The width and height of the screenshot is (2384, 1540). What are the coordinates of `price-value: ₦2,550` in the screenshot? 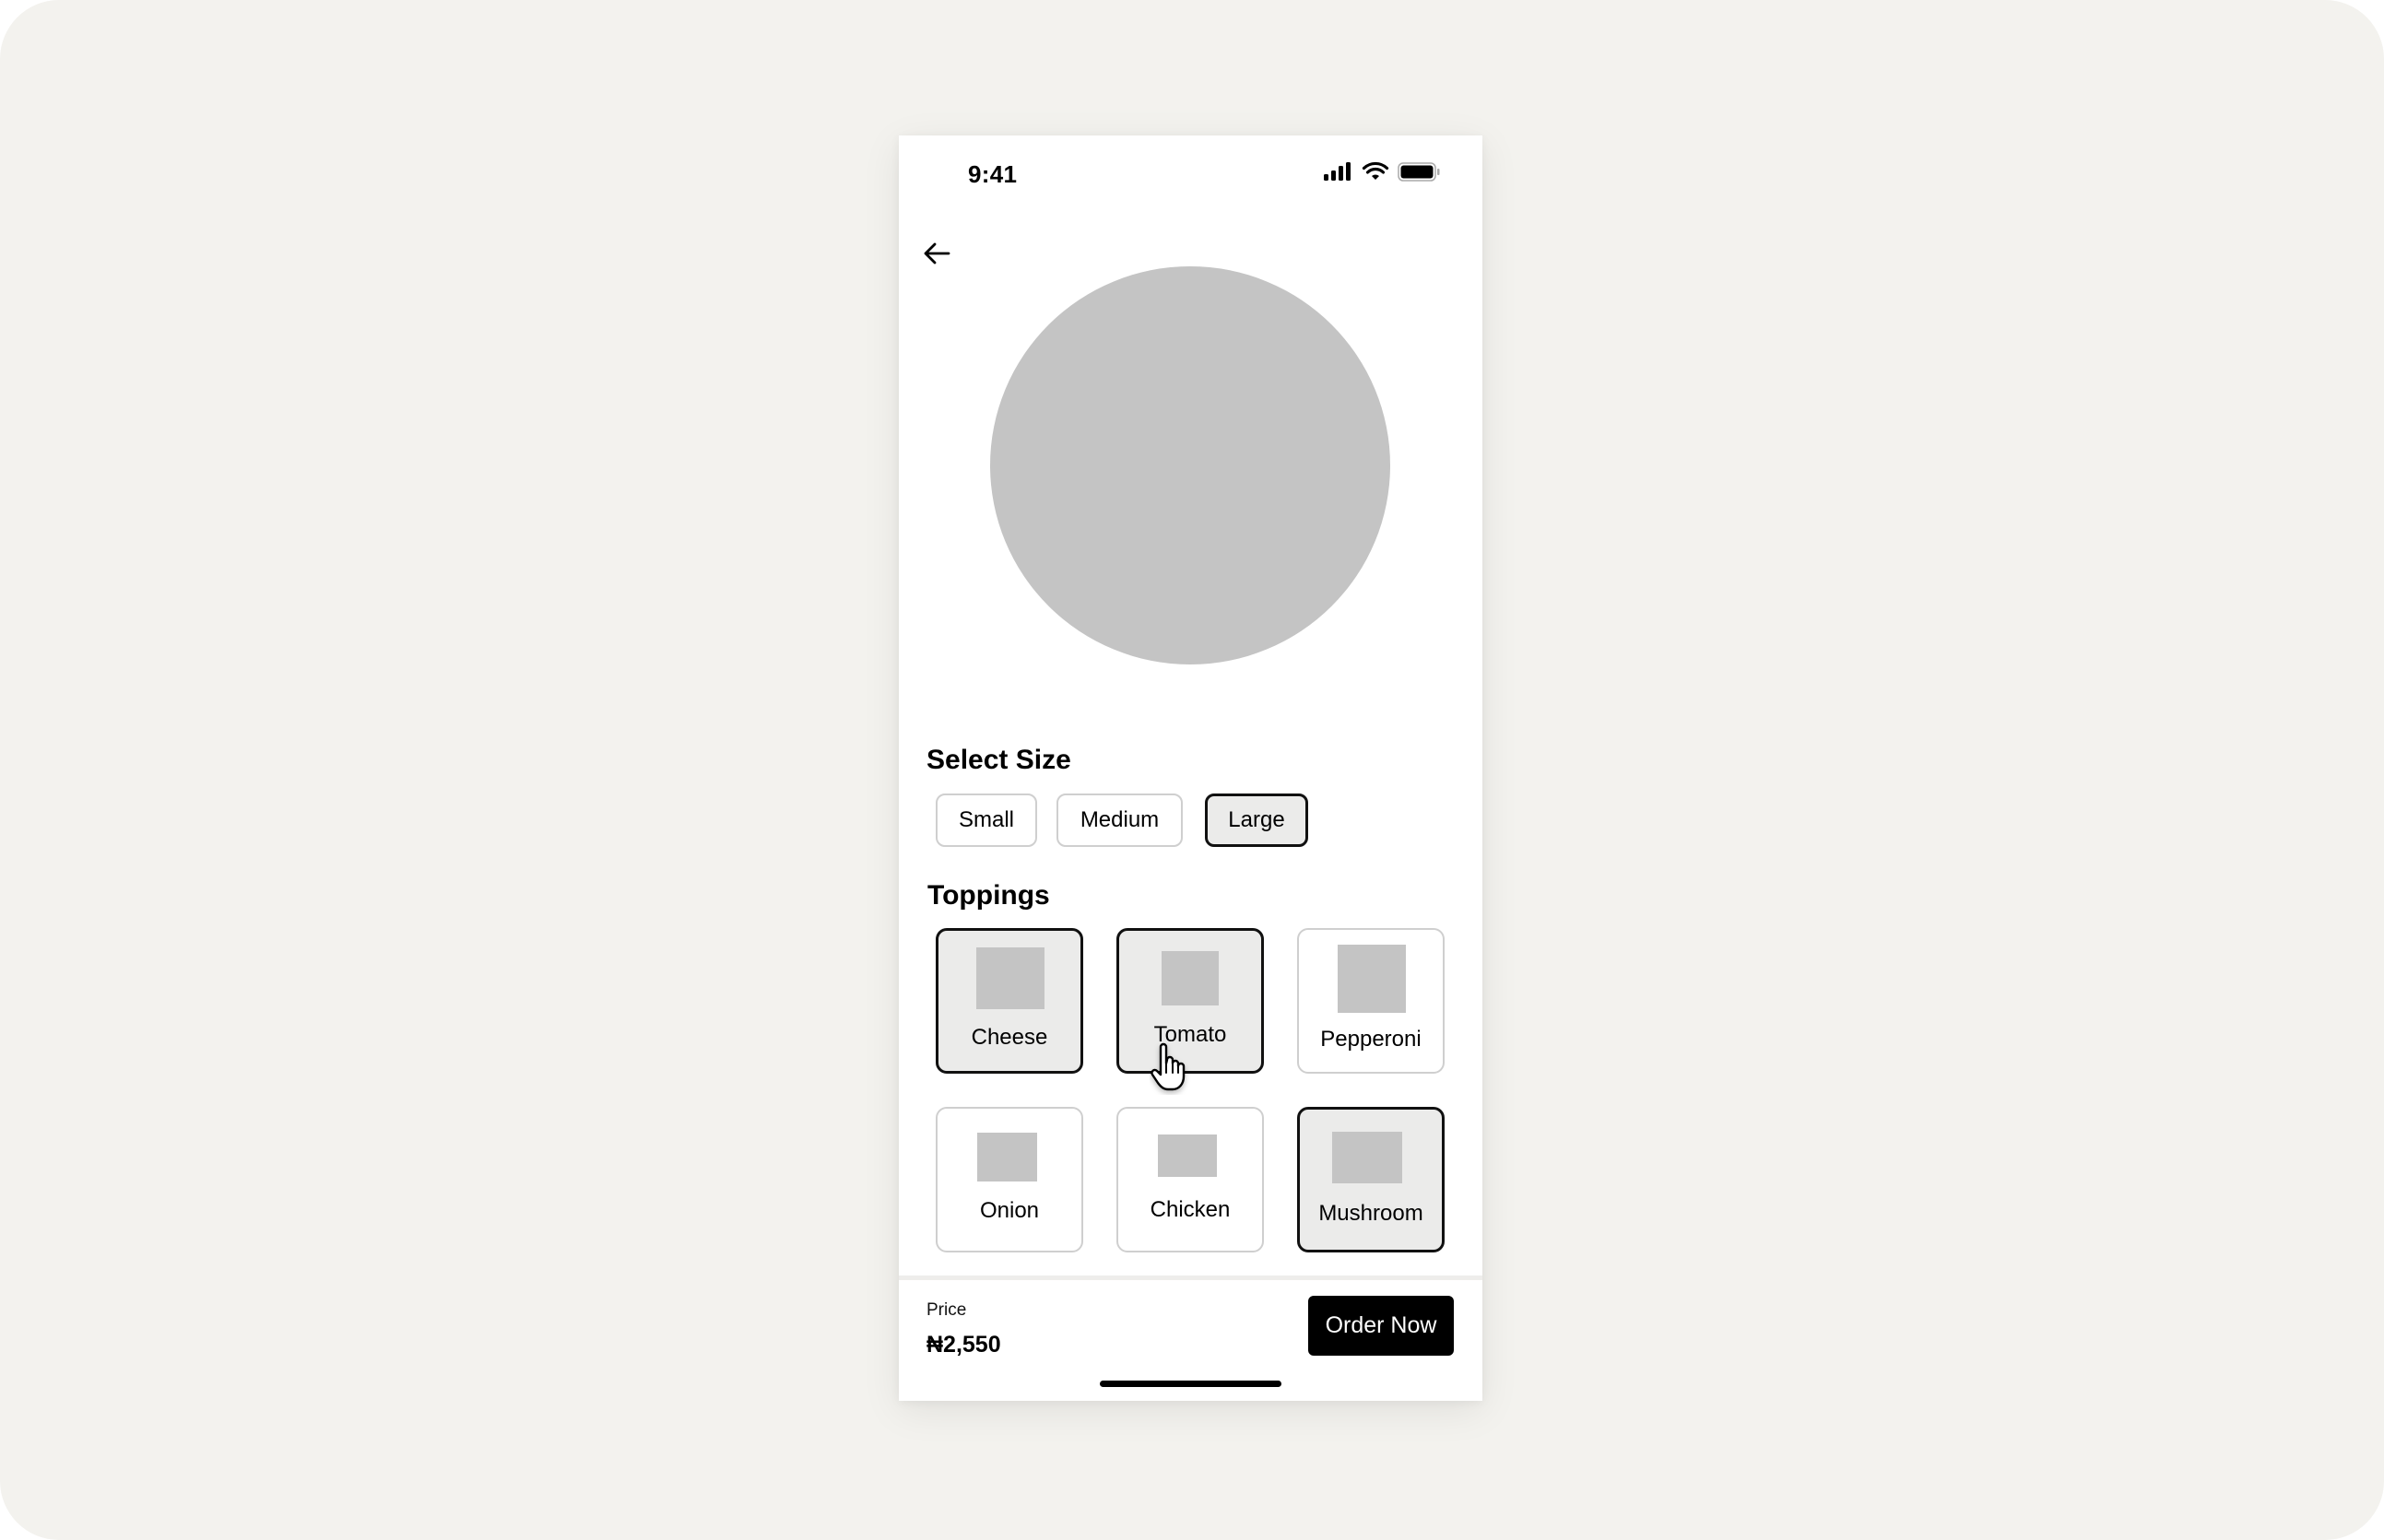 It's located at (964, 1345).